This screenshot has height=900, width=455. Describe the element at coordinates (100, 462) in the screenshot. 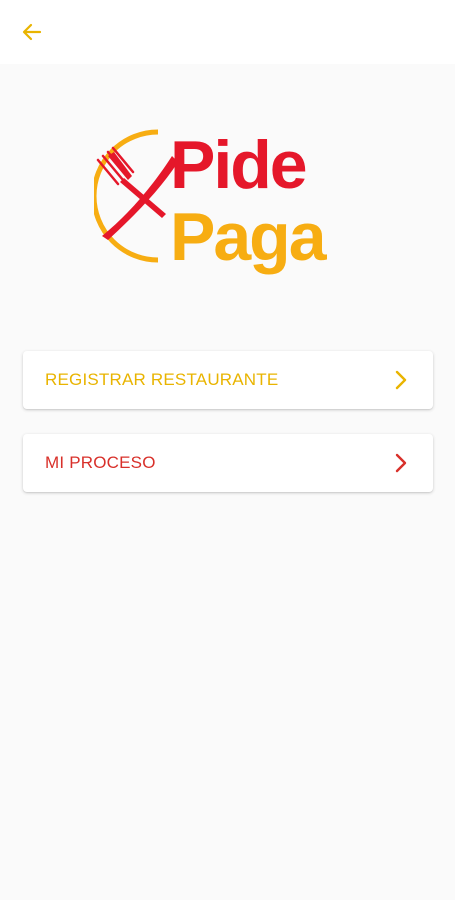

I see `my-process-label: MI PROCESO` at that location.